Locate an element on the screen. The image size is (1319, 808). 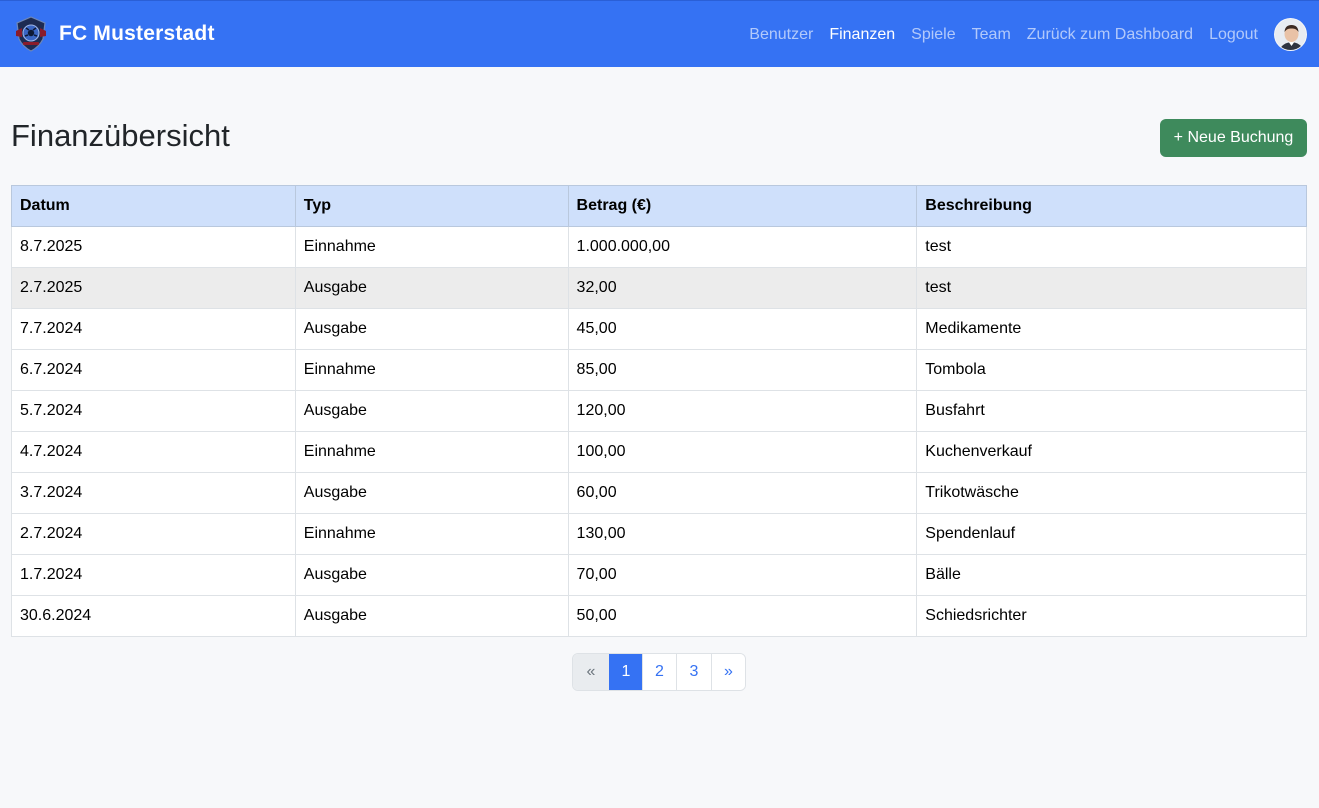
table-header-row: Datum Typ Betrag (€) Beschreibung is located at coordinates (659, 206).